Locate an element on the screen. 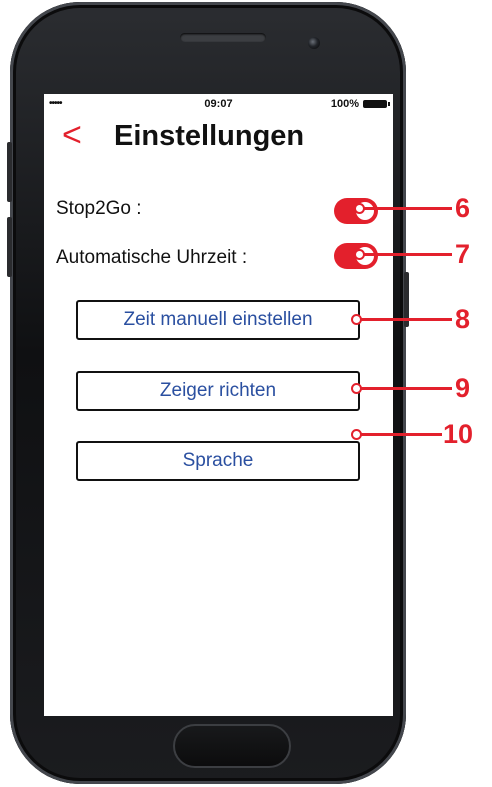 The width and height of the screenshot is (492, 787). stop2go-toggle is located at coordinates (356, 211).